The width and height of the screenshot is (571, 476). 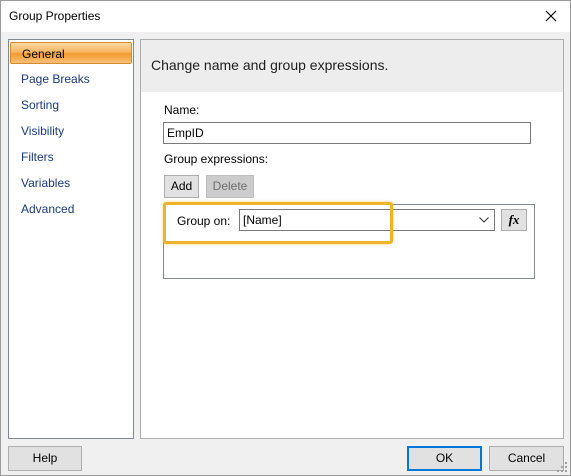 I want to click on fx-icon: fx, so click(x=514, y=219).